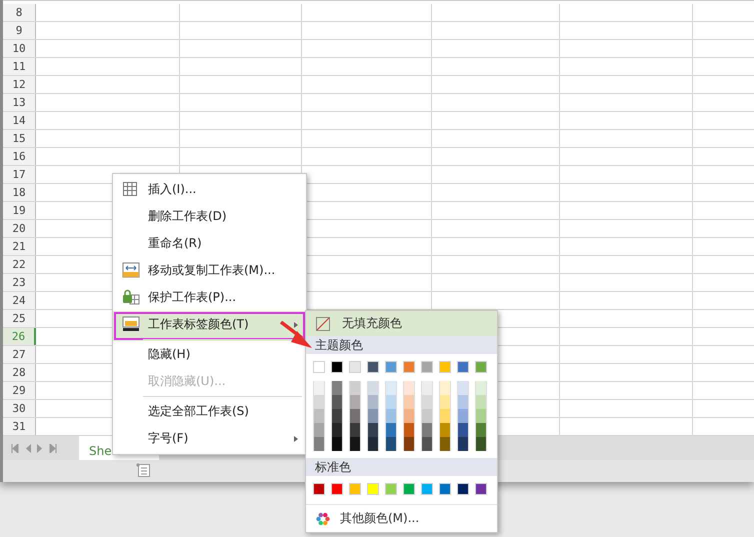  I want to click on section-header: 标准色, so click(401, 467).